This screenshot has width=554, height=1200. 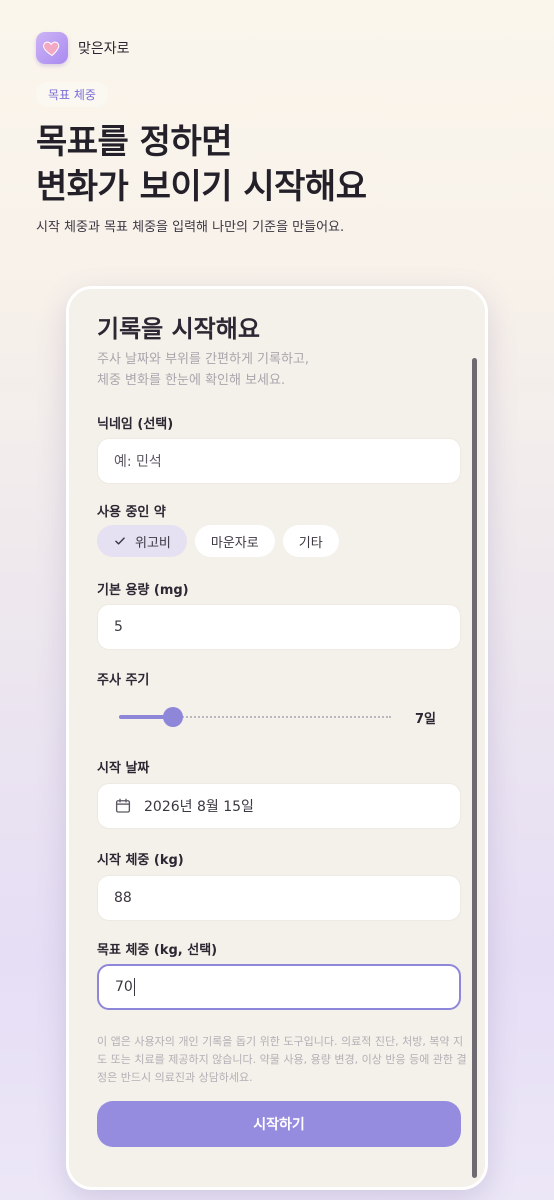 What do you see at coordinates (201, 165) in the screenshot?
I see `page-title: 목표를 정하면 변화가 보이기 시작해요` at bounding box center [201, 165].